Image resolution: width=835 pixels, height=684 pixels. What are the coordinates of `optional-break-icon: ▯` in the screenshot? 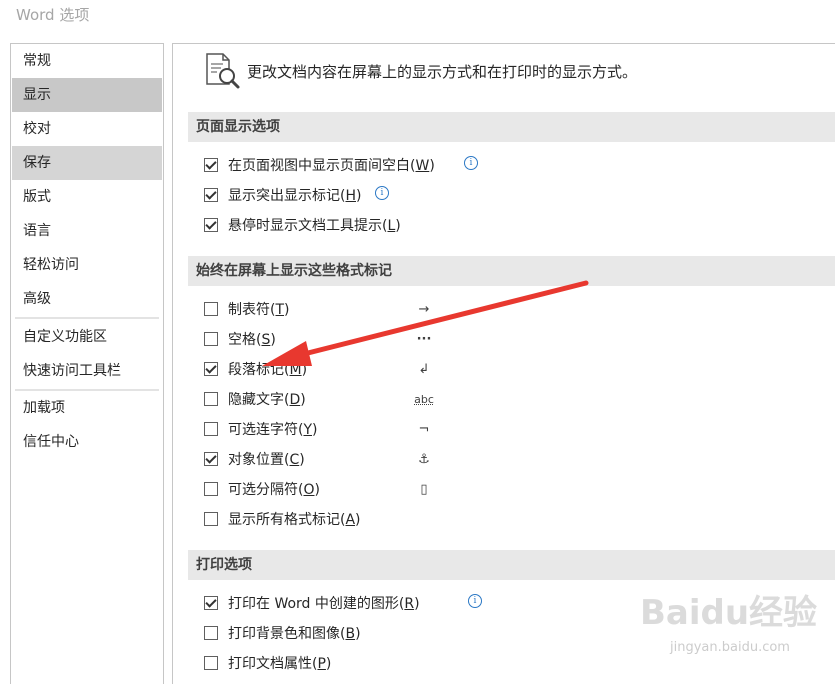 It's located at (424, 489).